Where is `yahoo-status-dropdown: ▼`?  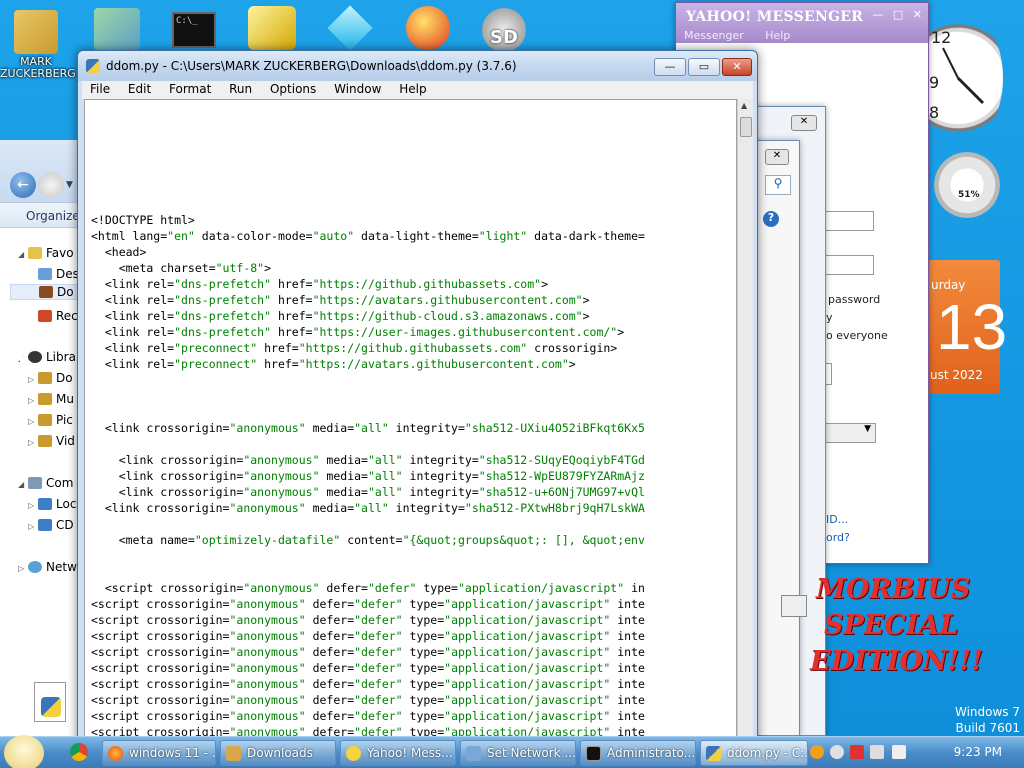 yahoo-status-dropdown: ▼ is located at coordinates (850, 433).